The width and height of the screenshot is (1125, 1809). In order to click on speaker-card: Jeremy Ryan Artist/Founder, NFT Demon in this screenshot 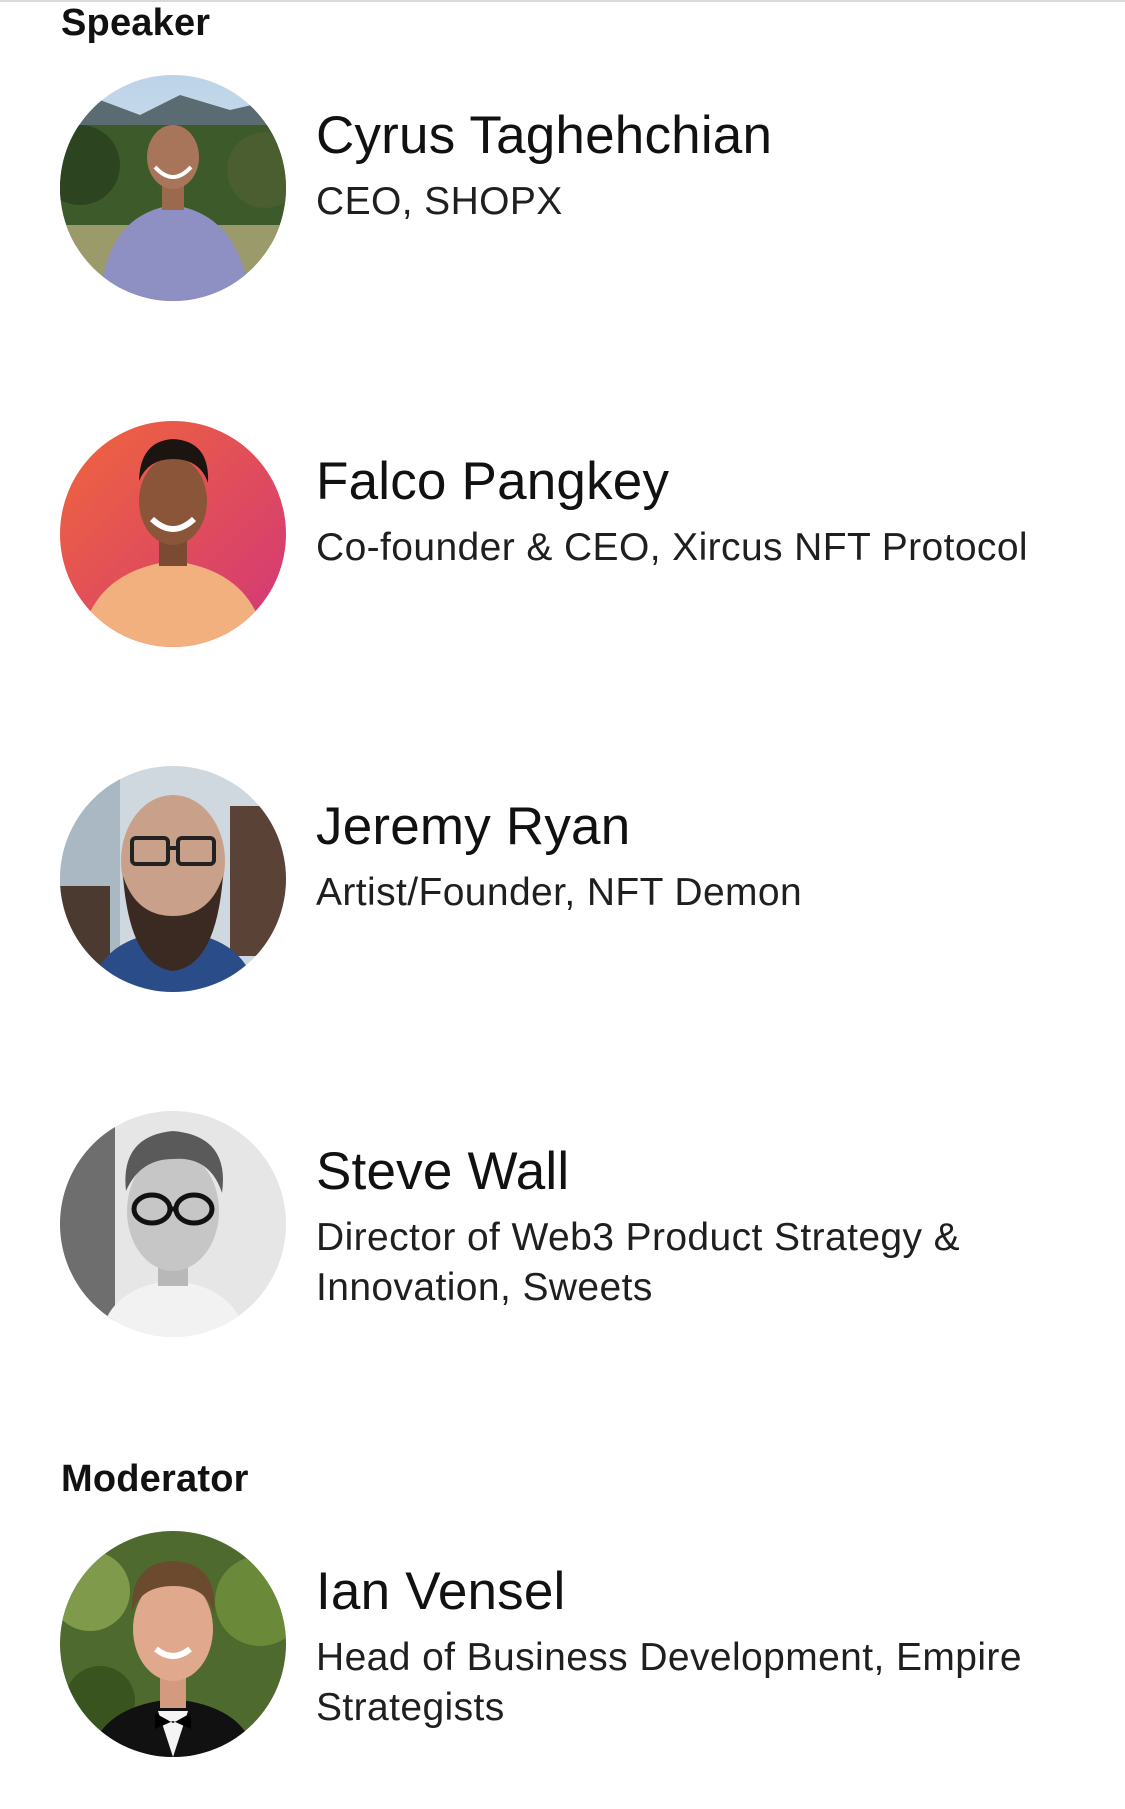, I will do `click(562, 879)`.